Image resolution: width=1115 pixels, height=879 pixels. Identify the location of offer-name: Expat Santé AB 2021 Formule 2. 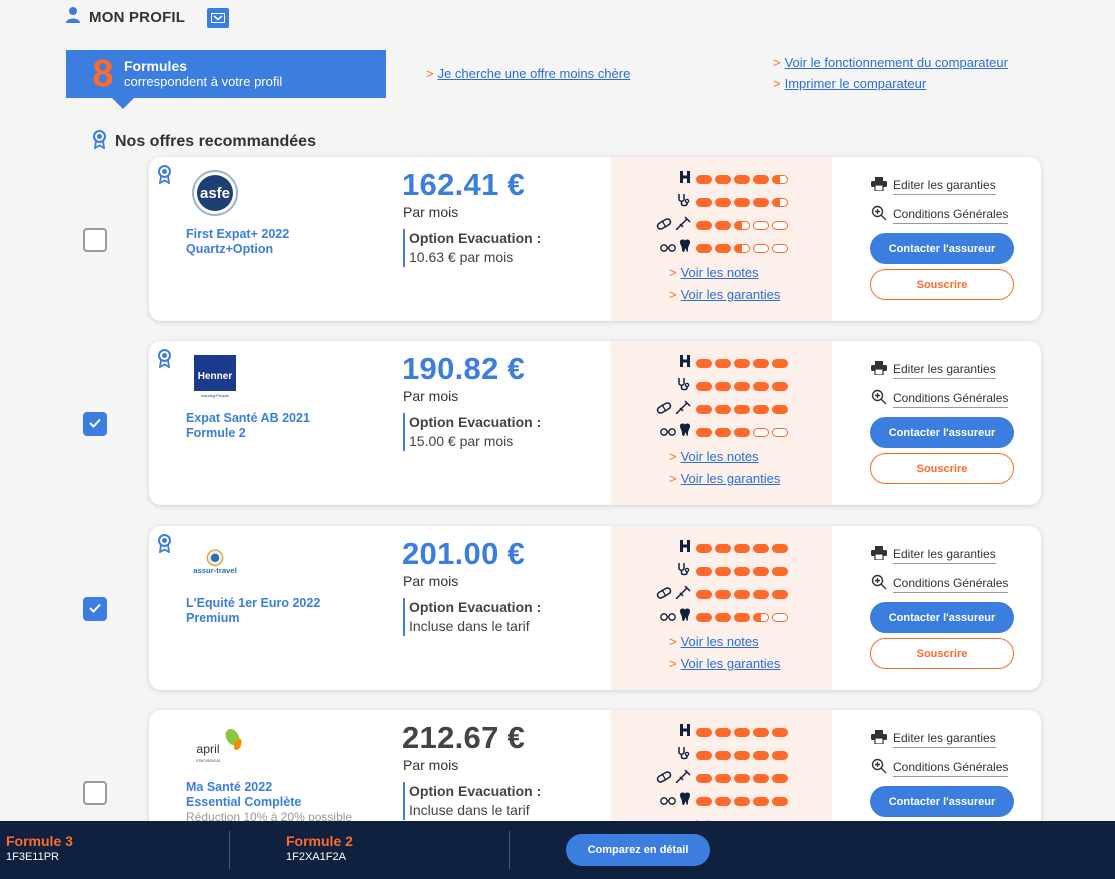
(281, 426).